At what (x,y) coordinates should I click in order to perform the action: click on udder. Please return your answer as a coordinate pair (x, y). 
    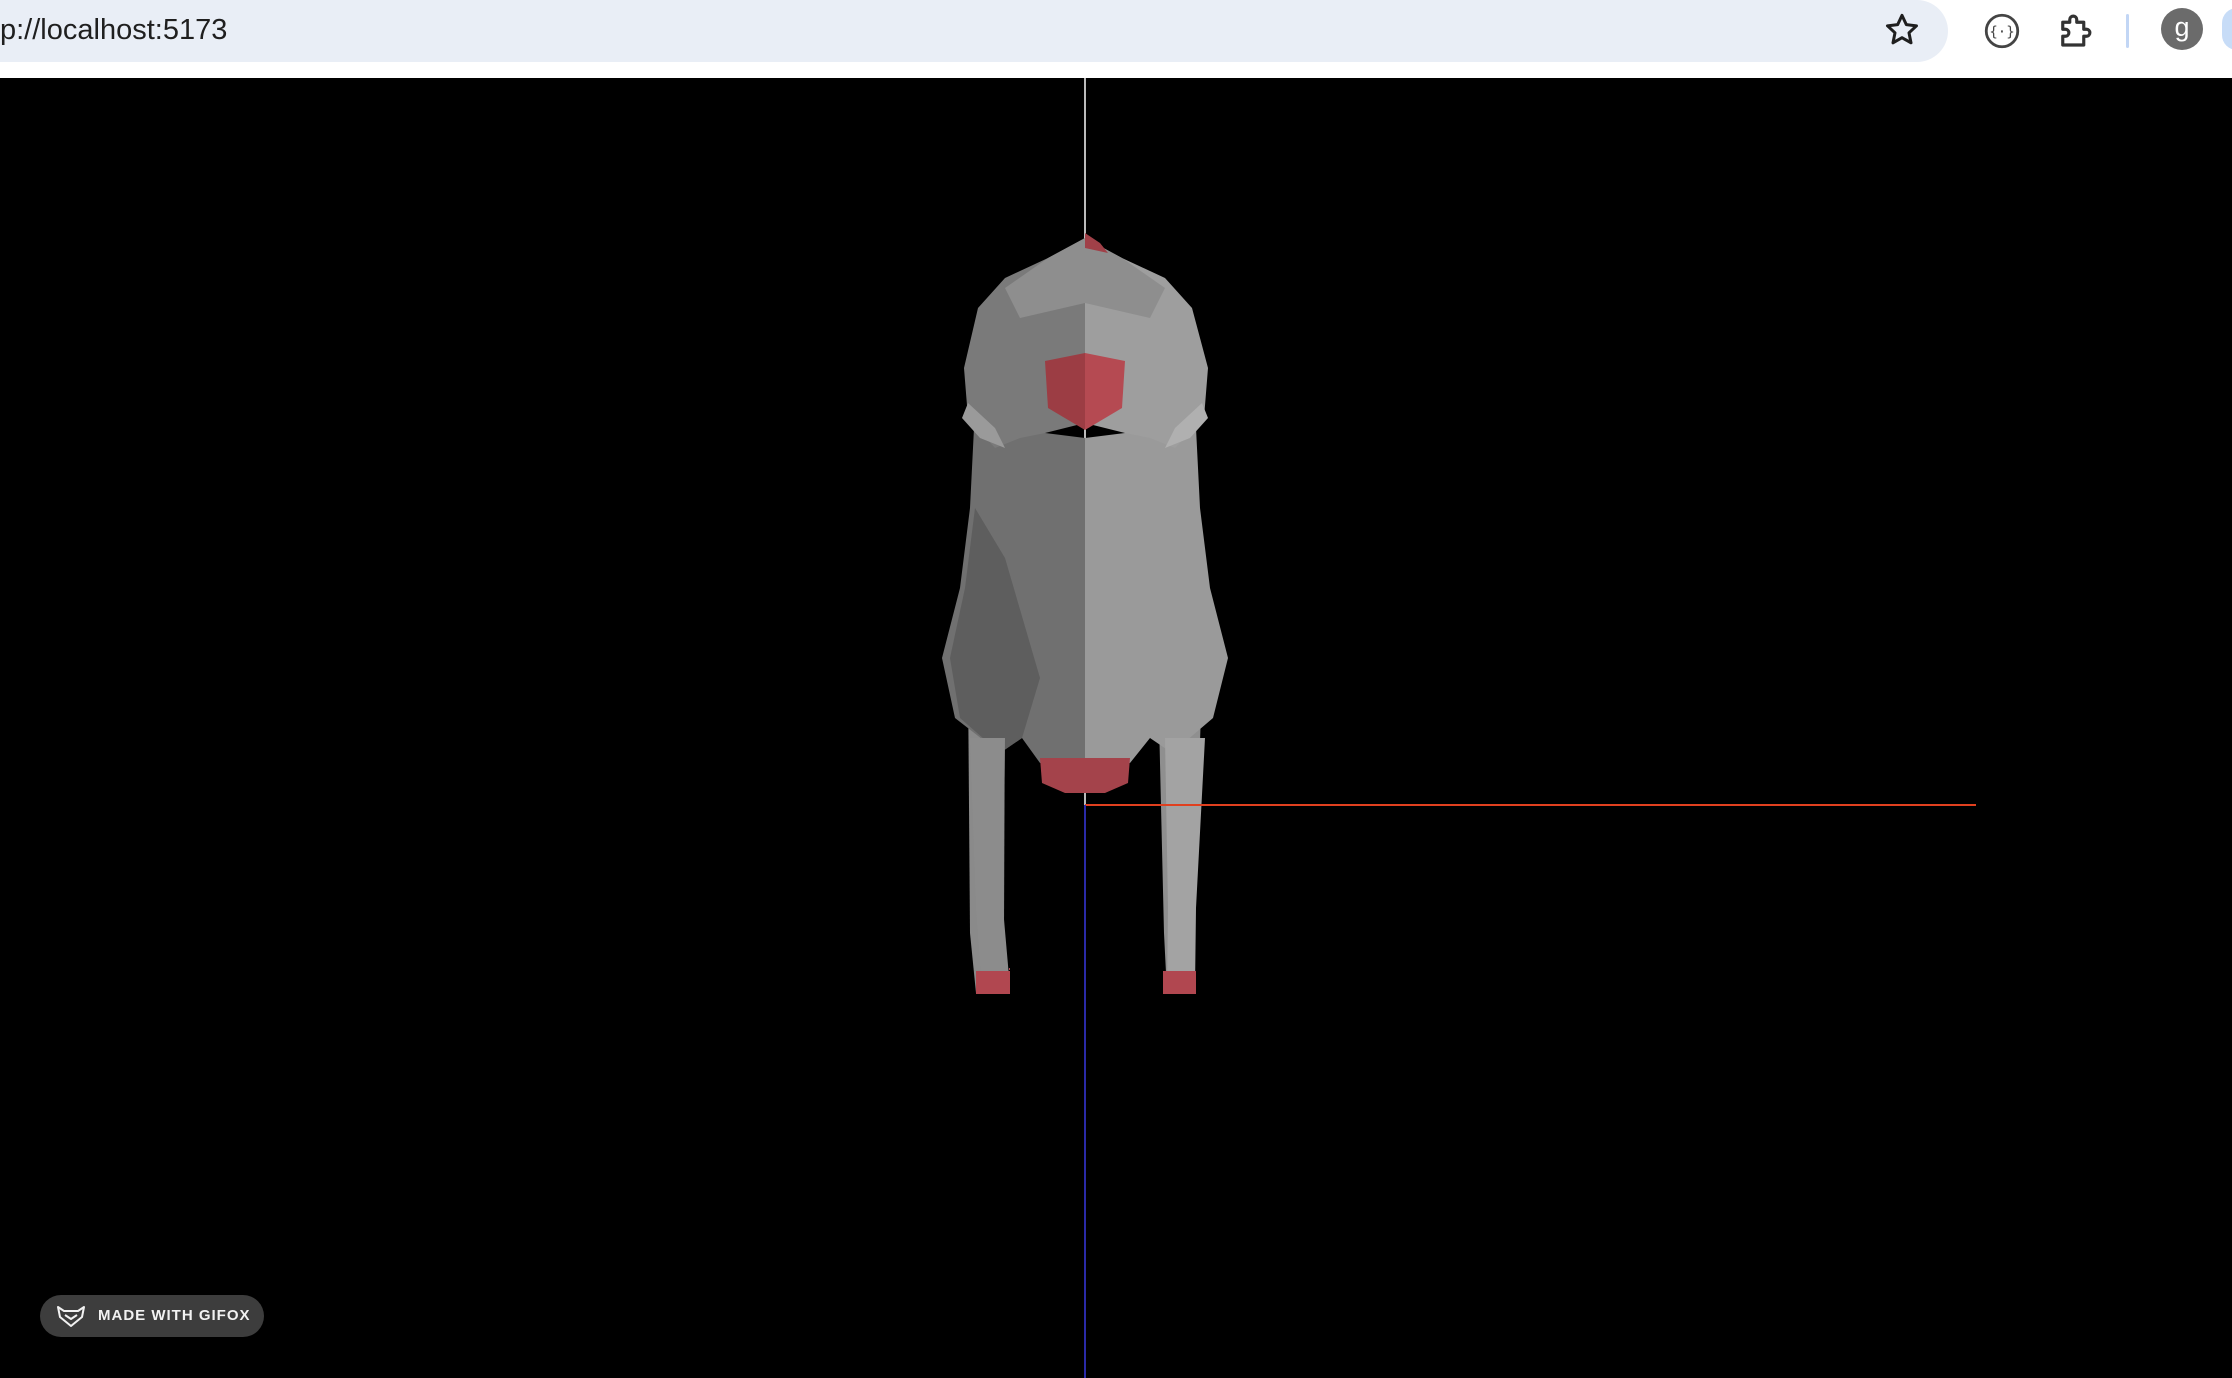
    Looking at the image, I should click on (1085, 775).